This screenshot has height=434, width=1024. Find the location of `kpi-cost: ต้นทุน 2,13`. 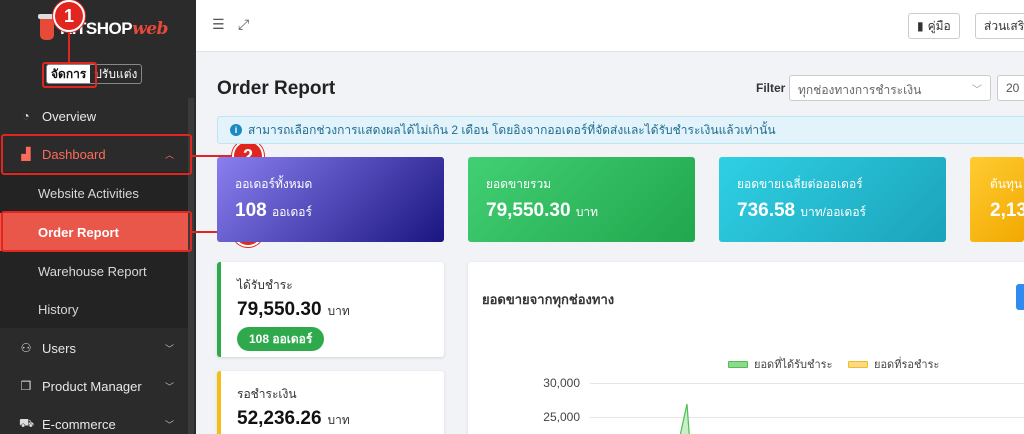

kpi-cost: ต้นทุน 2,13 is located at coordinates (997, 199).